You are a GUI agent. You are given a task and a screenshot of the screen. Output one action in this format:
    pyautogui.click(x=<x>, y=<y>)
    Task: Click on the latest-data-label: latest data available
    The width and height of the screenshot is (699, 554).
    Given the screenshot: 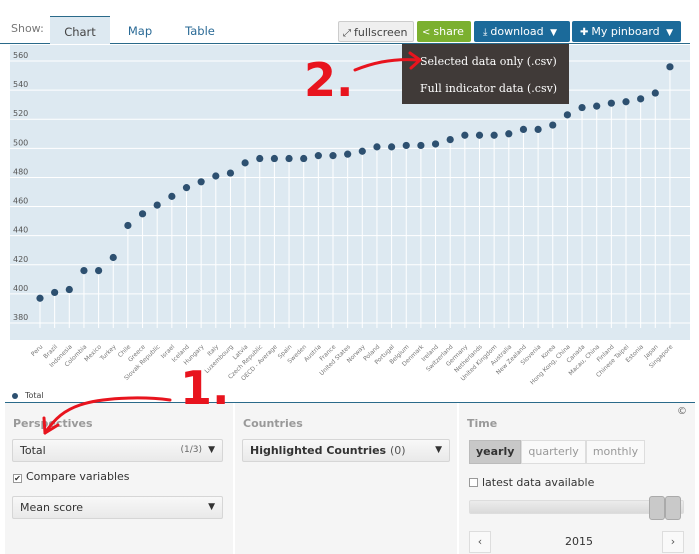 What is the action you would take?
    pyautogui.click(x=538, y=482)
    